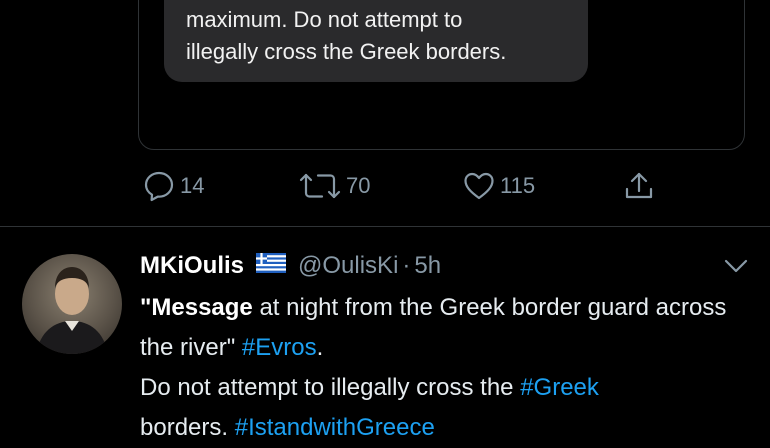 This screenshot has width=770, height=448. I want to click on text-segment: Do not attempt to illegally cross the, so click(330, 387).